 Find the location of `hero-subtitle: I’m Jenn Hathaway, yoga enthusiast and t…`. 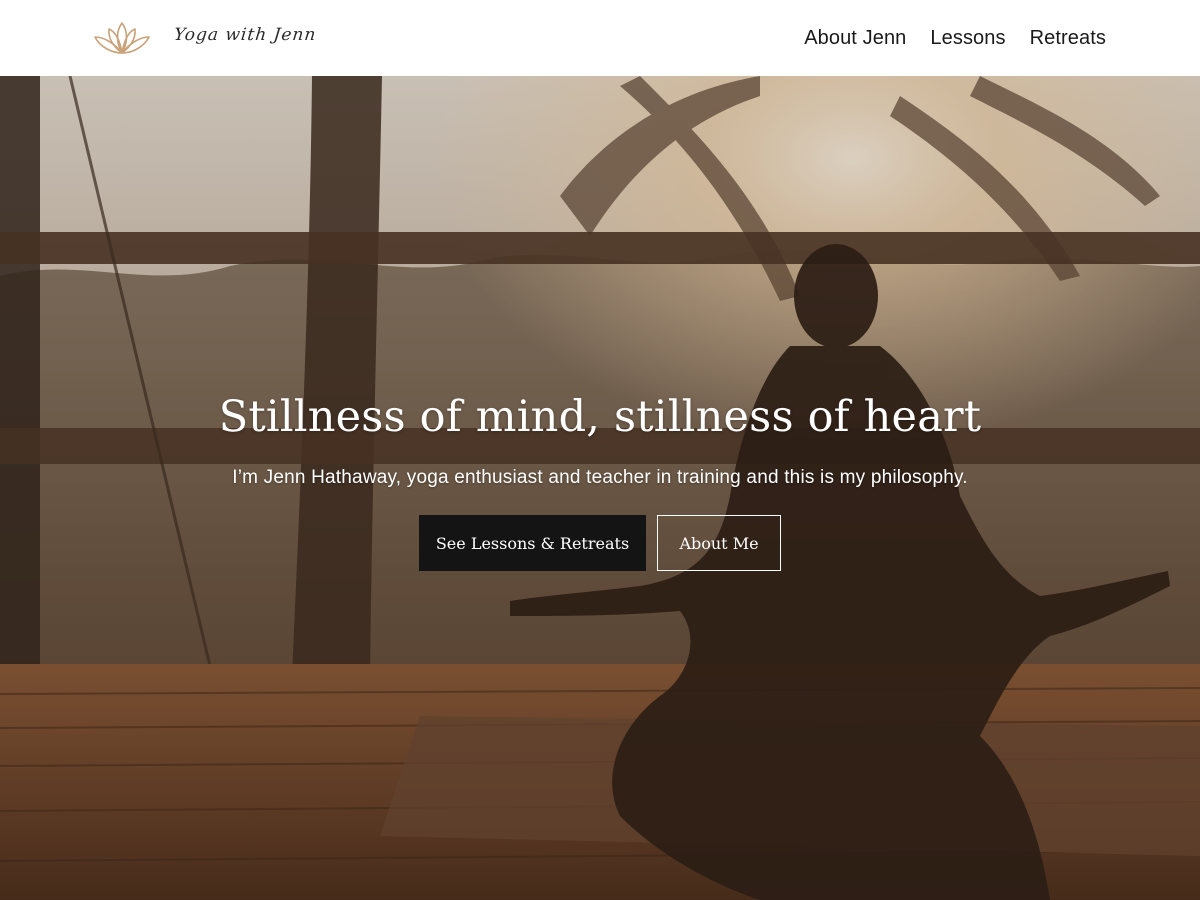

hero-subtitle: I’m Jenn Hathaway, yoga enthusiast and t… is located at coordinates (600, 478).